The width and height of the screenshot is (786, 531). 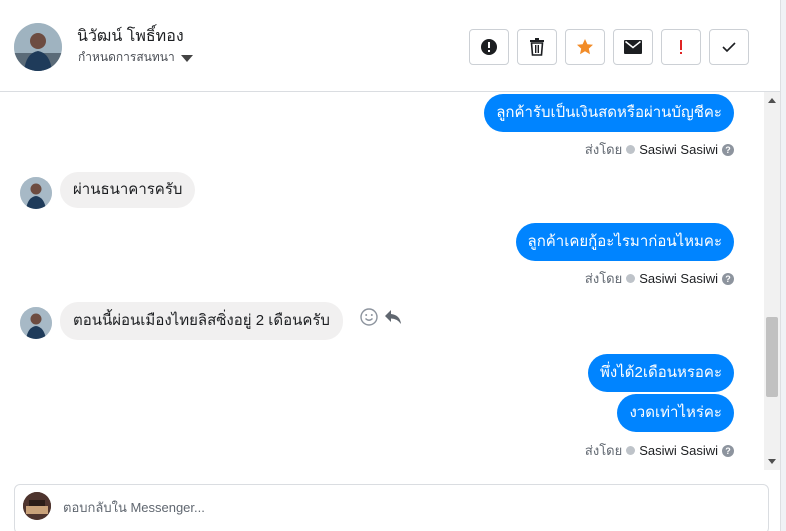 I want to click on message-incoming: ผ่านธนาคารครับ, so click(x=128, y=190).